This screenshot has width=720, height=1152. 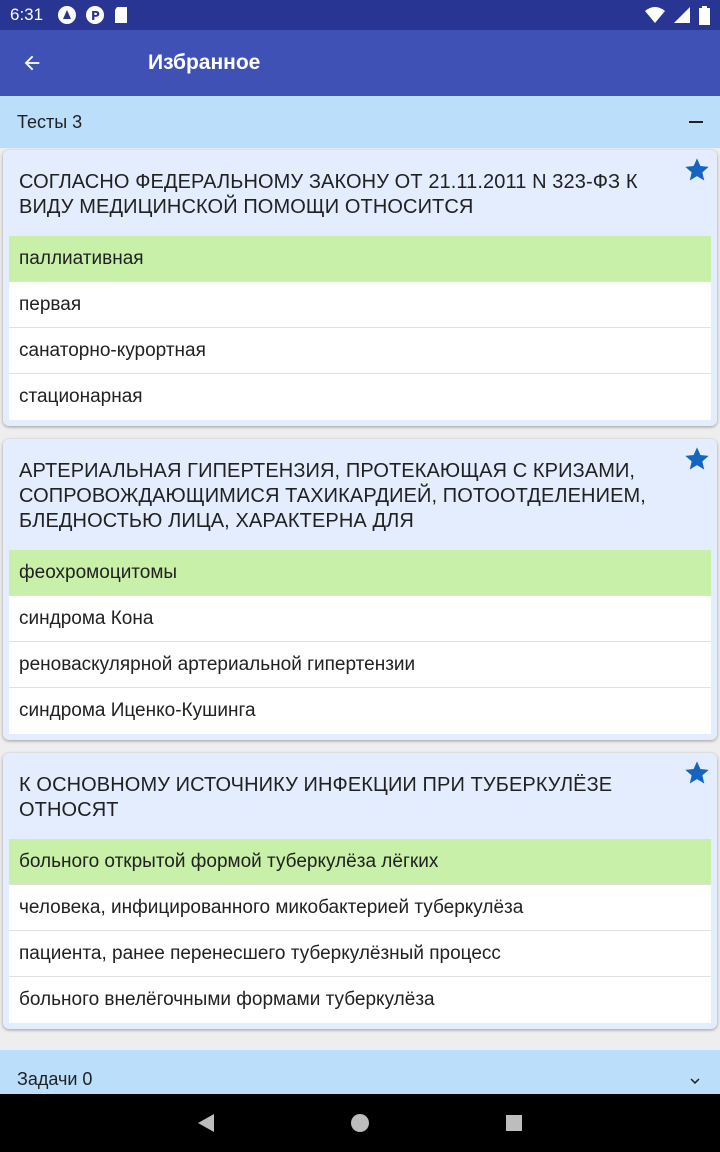 What do you see at coordinates (27, 14) in the screenshot?
I see `status-time: 6:31` at bounding box center [27, 14].